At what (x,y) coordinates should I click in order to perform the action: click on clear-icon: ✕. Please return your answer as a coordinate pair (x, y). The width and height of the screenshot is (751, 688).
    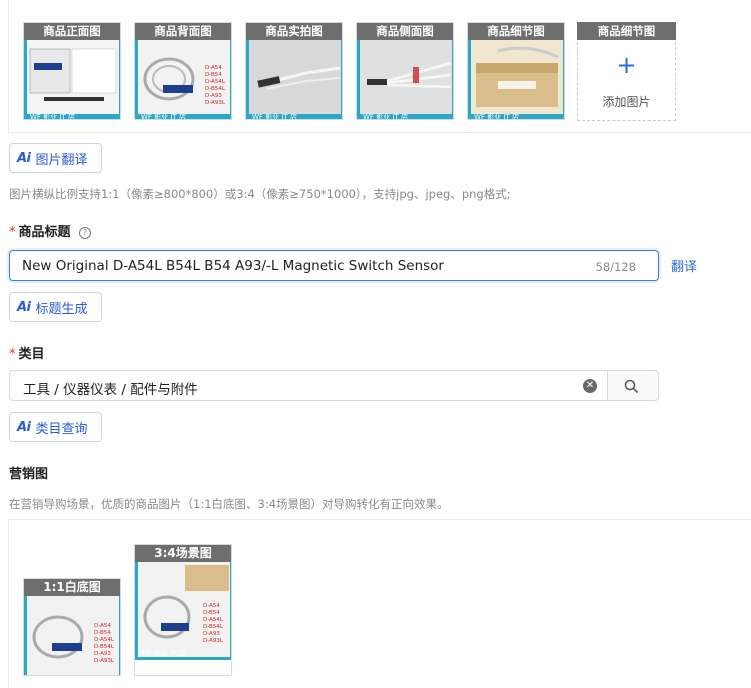
    Looking at the image, I should click on (590, 386).